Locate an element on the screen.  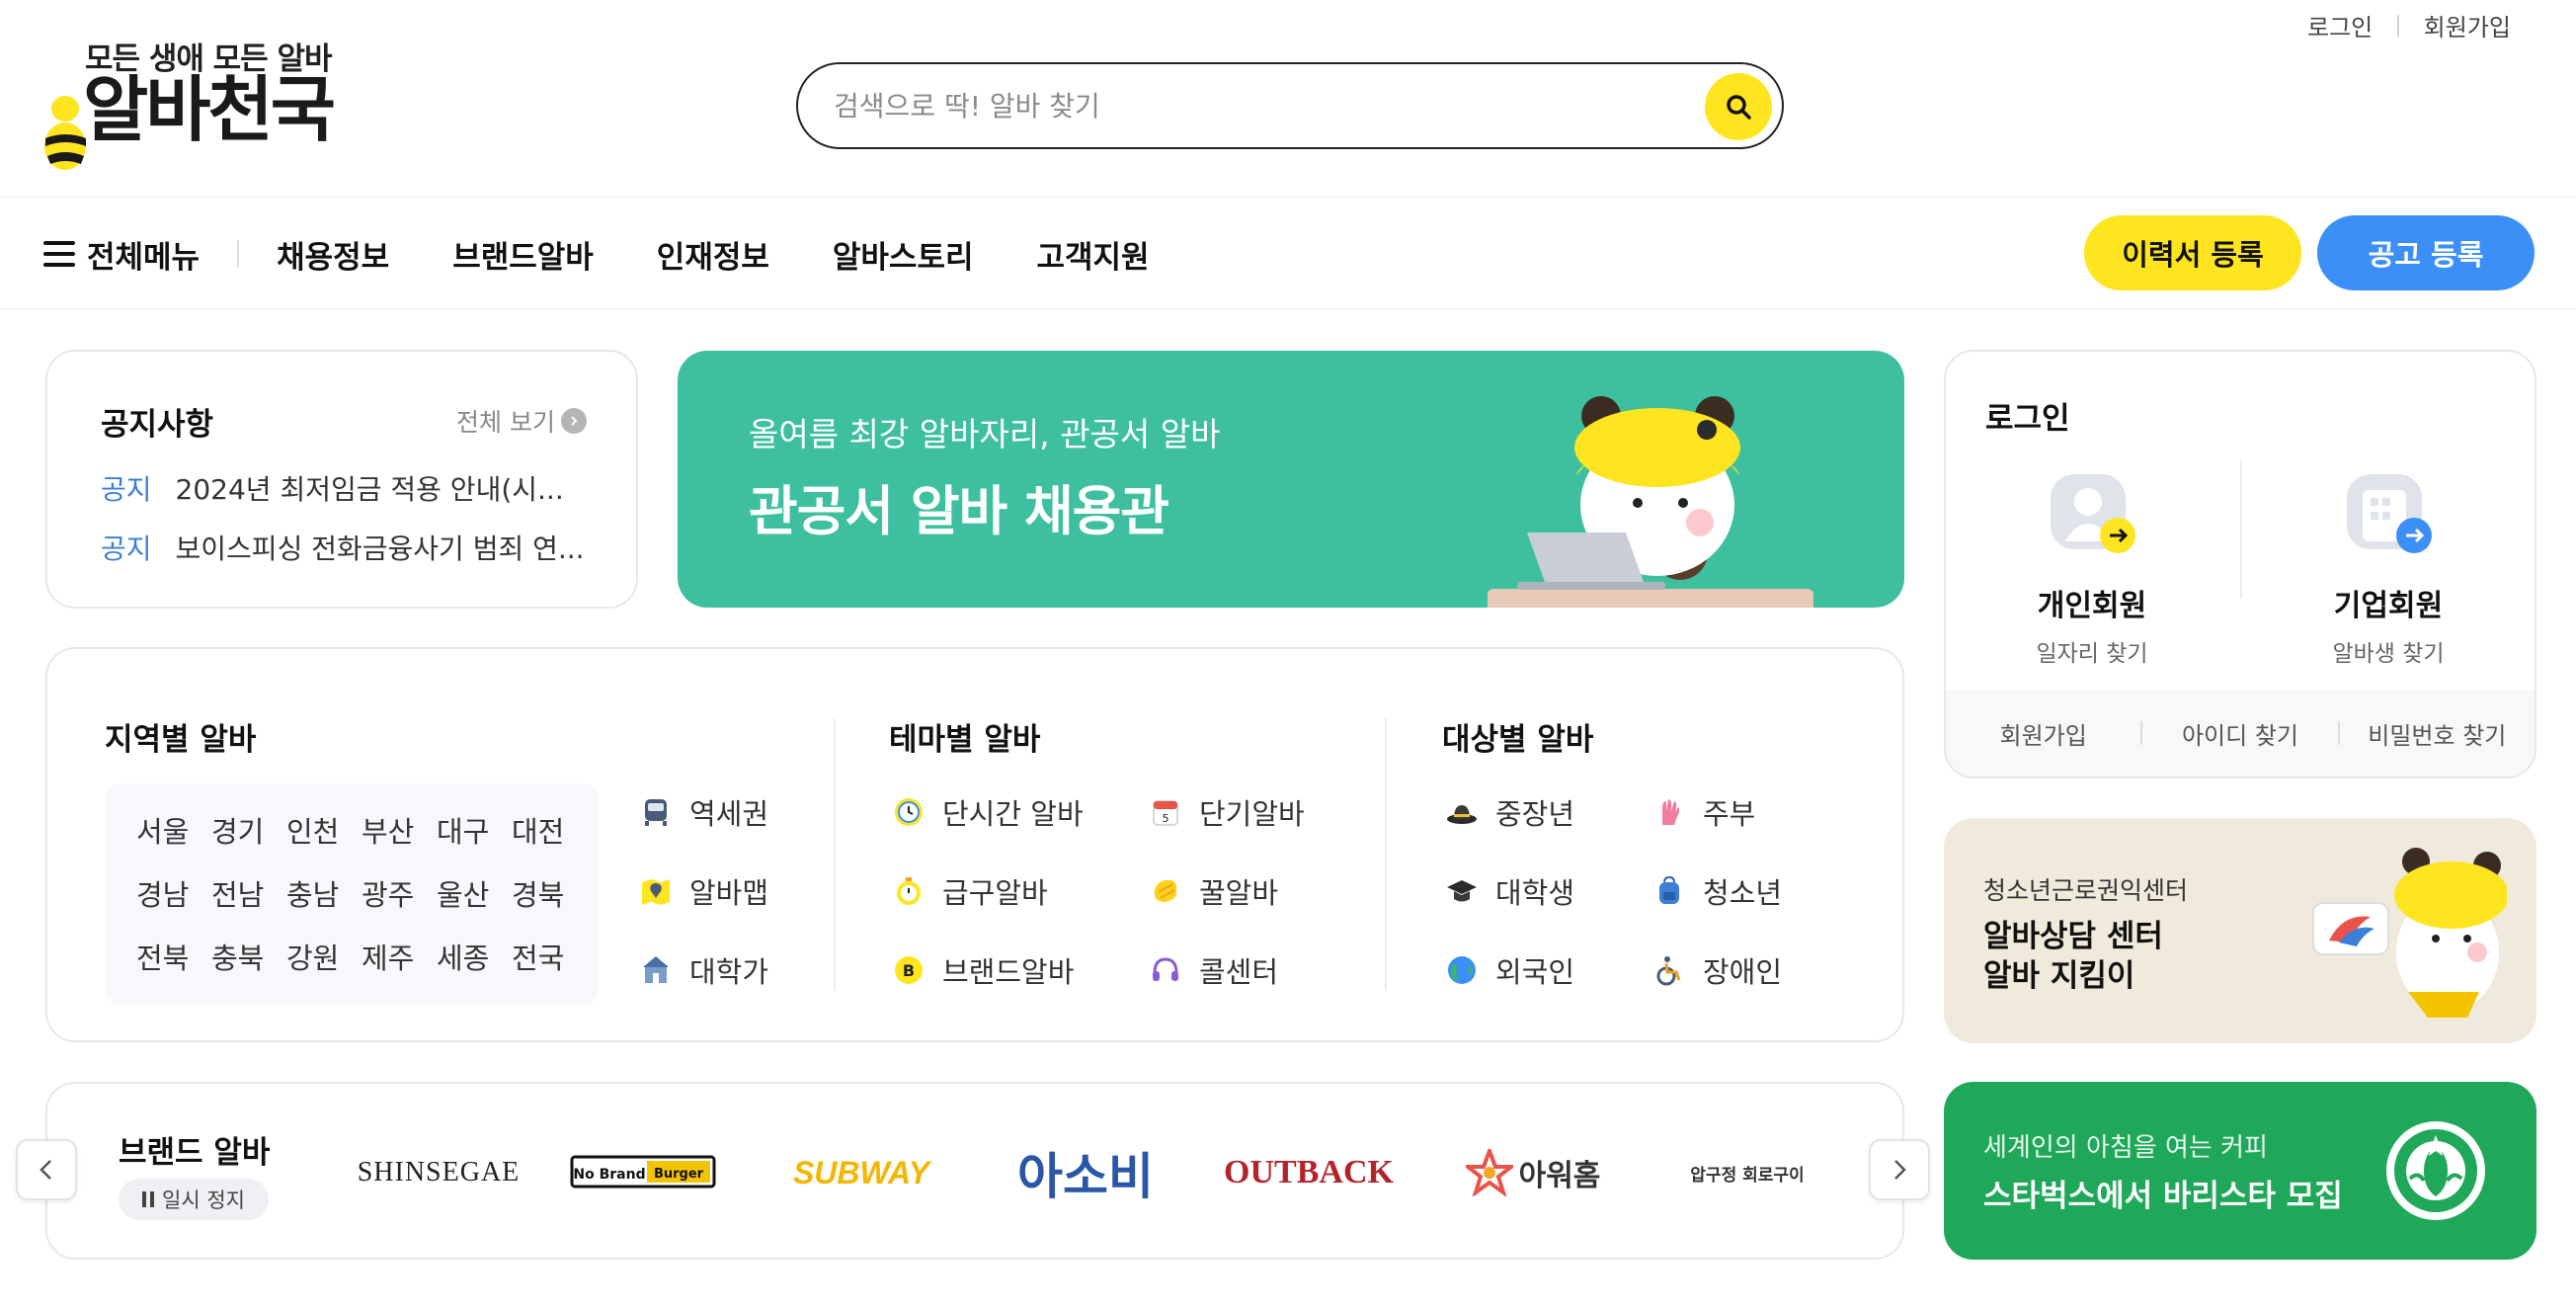
category-middle-aged: 중장년 is located at coordinates (1508, 812).